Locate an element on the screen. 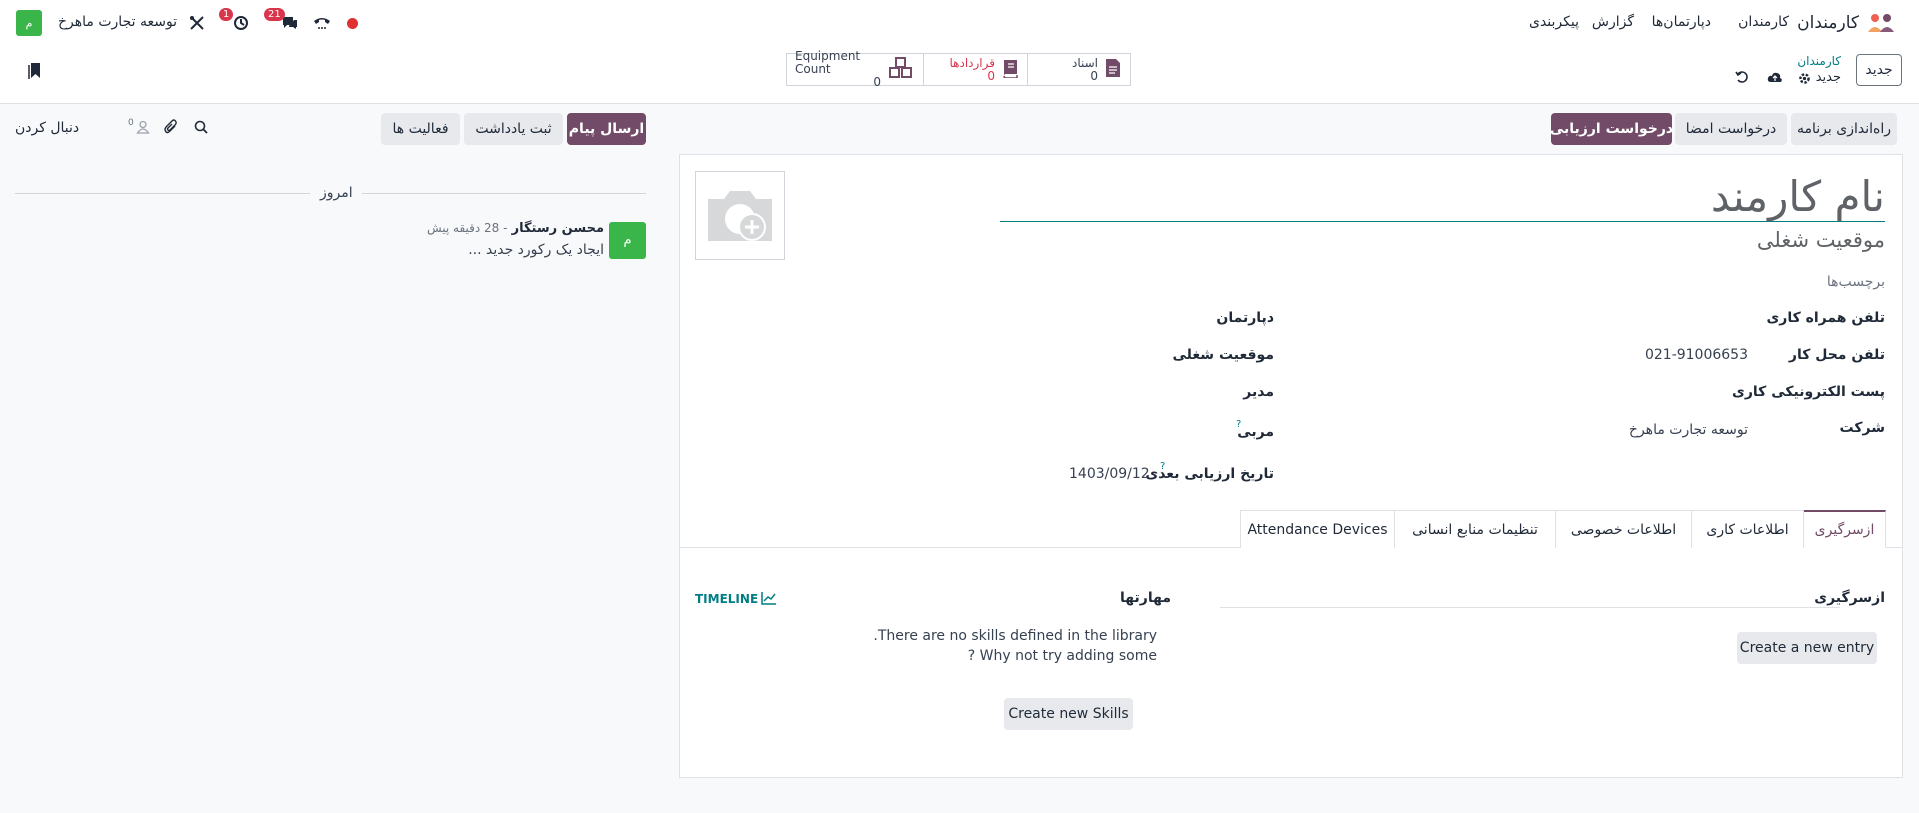 Image resolution: width=1919 pixels, height=813 pixels. today-label: امروز is located at coordinates (336, 193).